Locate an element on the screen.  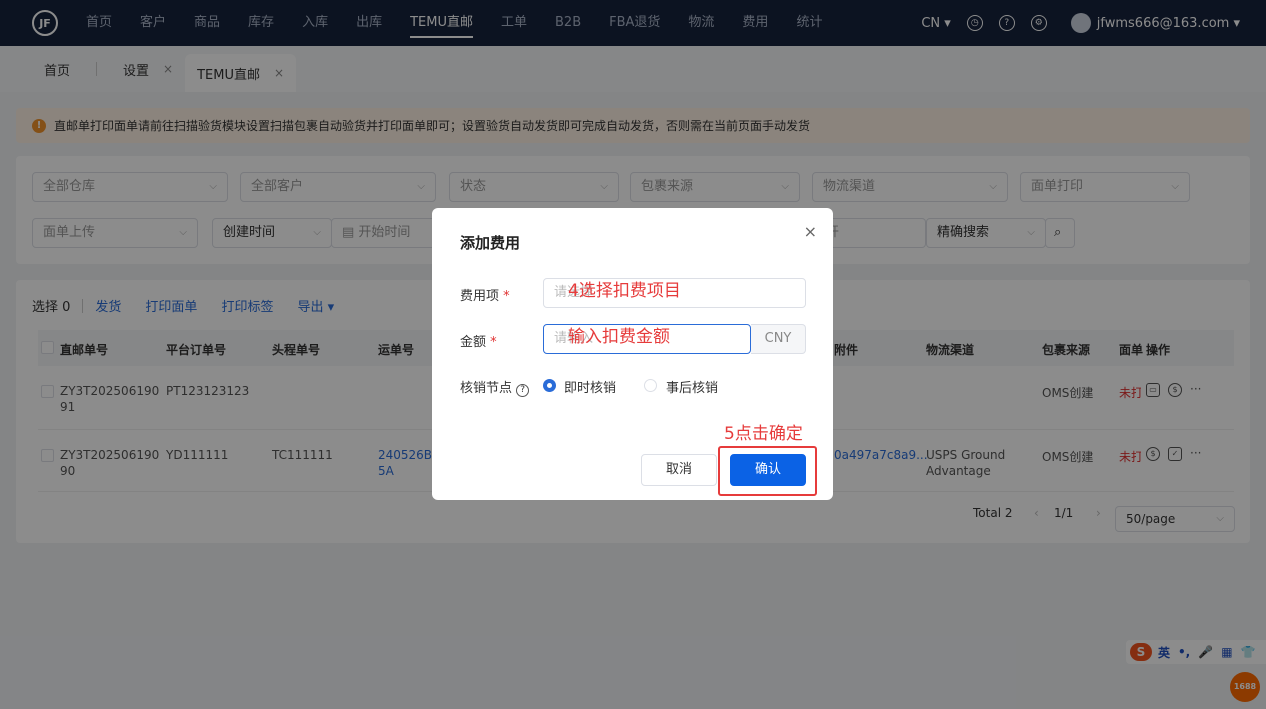
writeoff-label: 核销节点 ? is located at coordinates (495, 387).